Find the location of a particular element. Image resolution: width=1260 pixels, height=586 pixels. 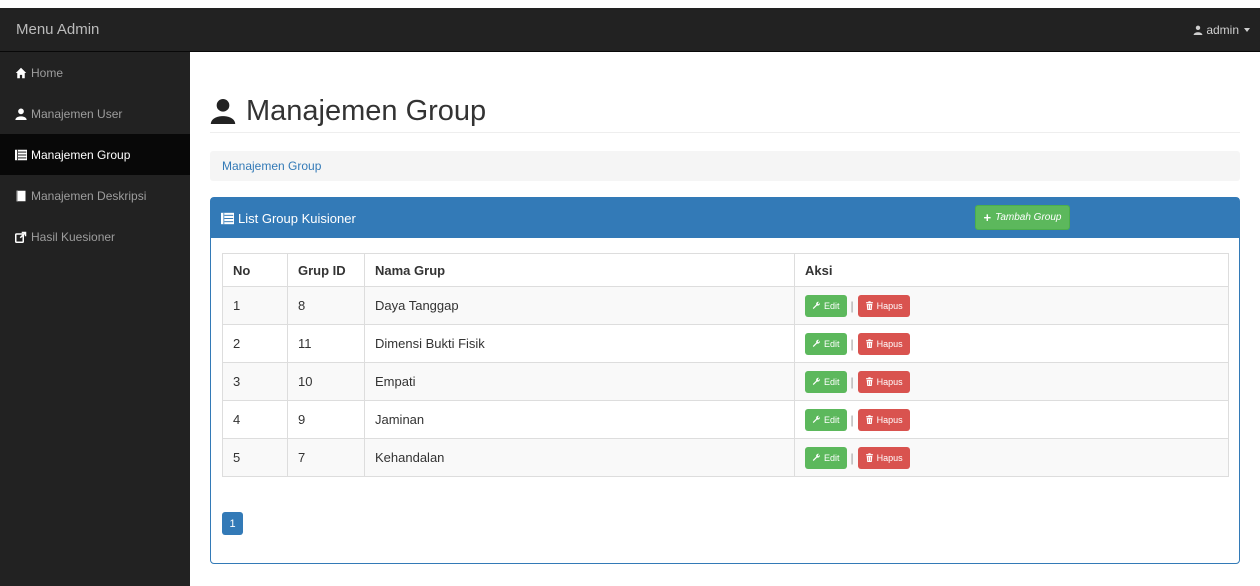

breadcrumb-link: Manajemen Group is located at coordinates (271, 166).